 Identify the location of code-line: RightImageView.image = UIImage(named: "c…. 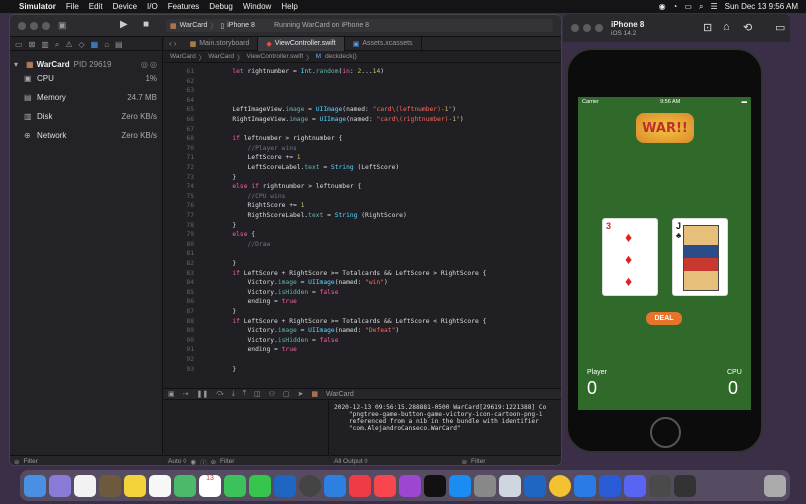
(332, 119).